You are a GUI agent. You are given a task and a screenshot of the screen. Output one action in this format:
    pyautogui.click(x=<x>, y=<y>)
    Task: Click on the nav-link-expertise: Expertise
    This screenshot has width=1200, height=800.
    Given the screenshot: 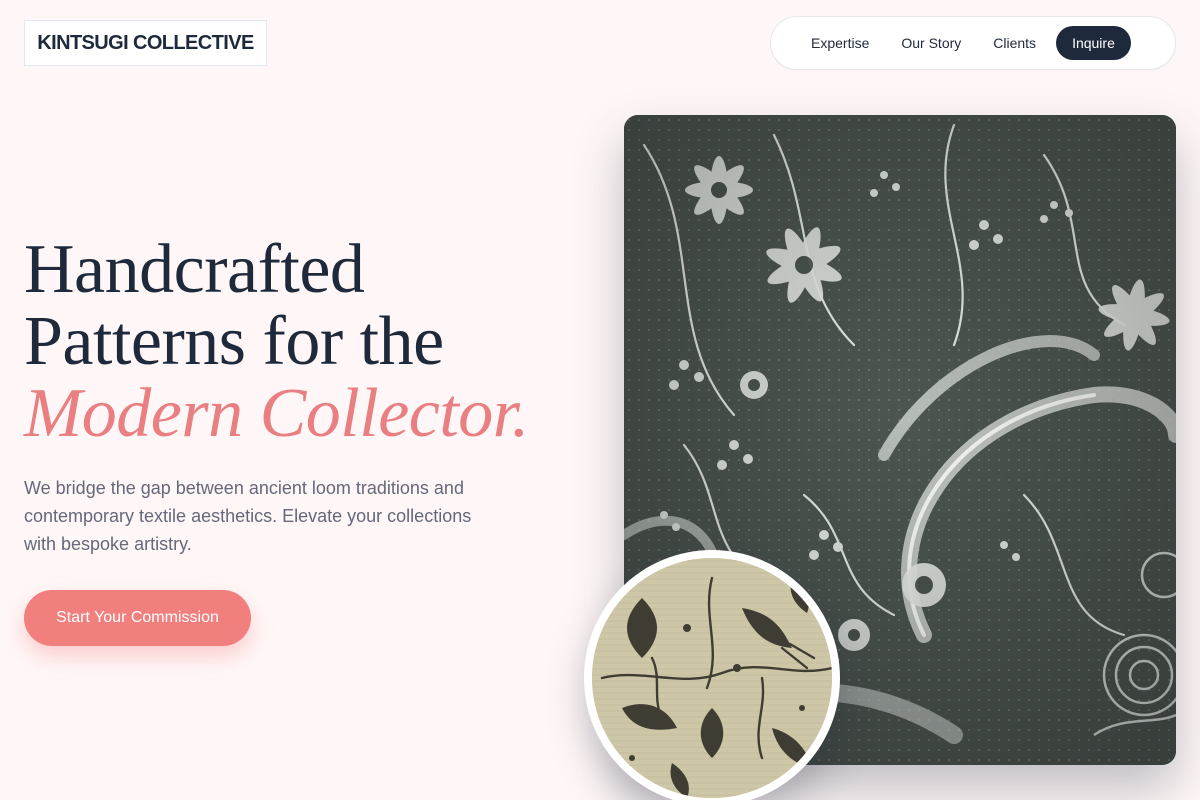 What is the action you would take?
    pyautogui.click(x=840, y=43)
    